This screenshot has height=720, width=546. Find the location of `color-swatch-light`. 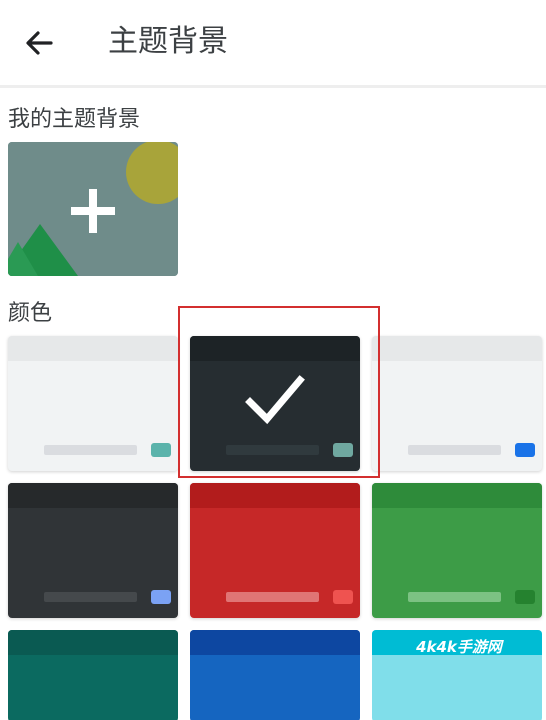

color-swatch-light is located at coordinates (93, 403).